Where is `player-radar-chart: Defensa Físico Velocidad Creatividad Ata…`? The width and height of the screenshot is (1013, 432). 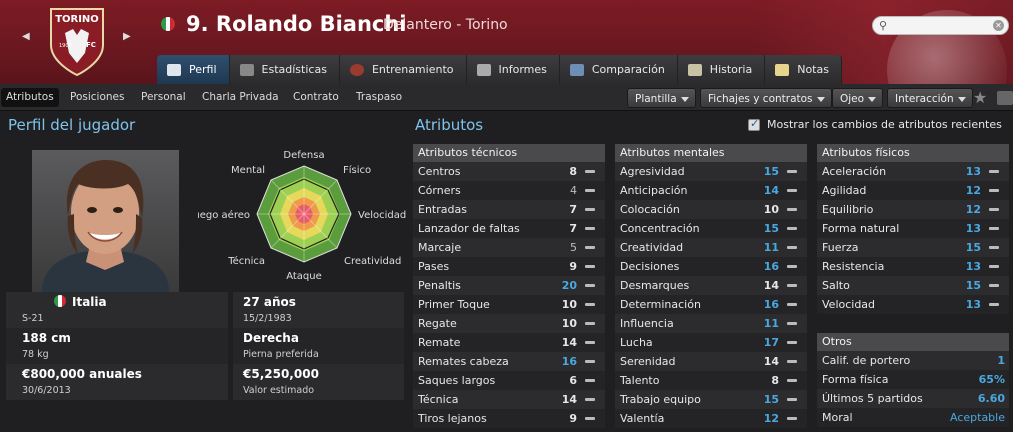
player-radar-chart: Defensa Físico Velocidad Creatividad Ata… is located at coordinates (302, 216).